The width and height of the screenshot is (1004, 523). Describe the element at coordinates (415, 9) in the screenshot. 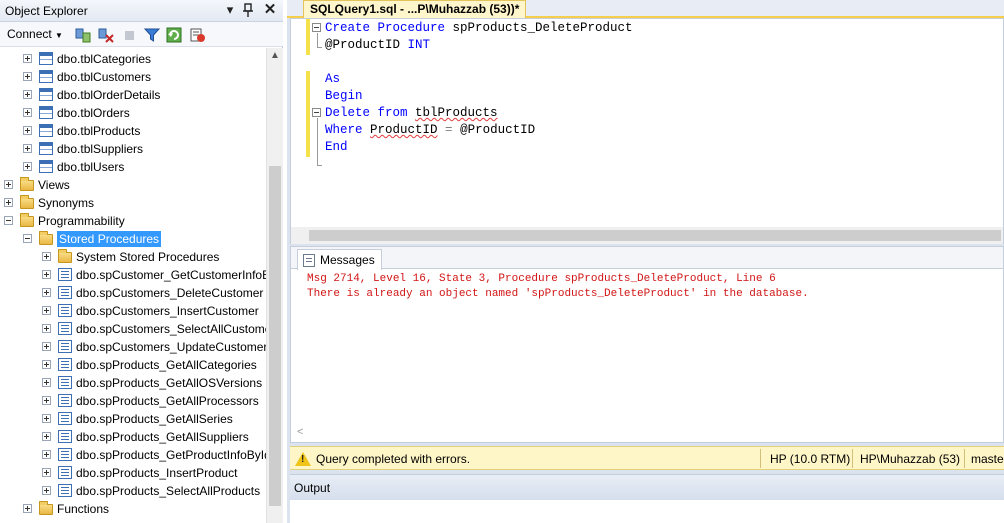

I see `tab-sqlquery1: SQLQuery1.sql - ...P\Muhazzab (53))*` at that location.